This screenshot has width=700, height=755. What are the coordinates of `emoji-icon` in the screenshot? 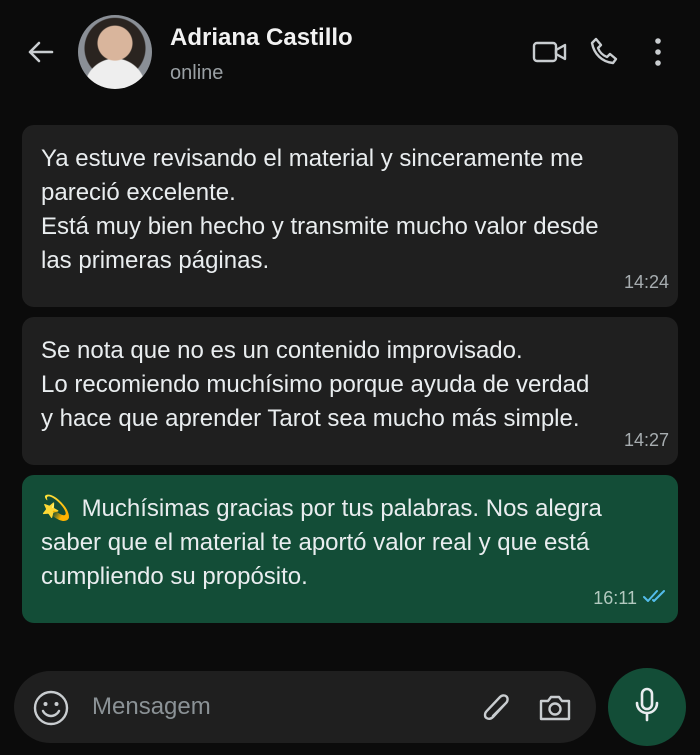 It's located at (51, 708).